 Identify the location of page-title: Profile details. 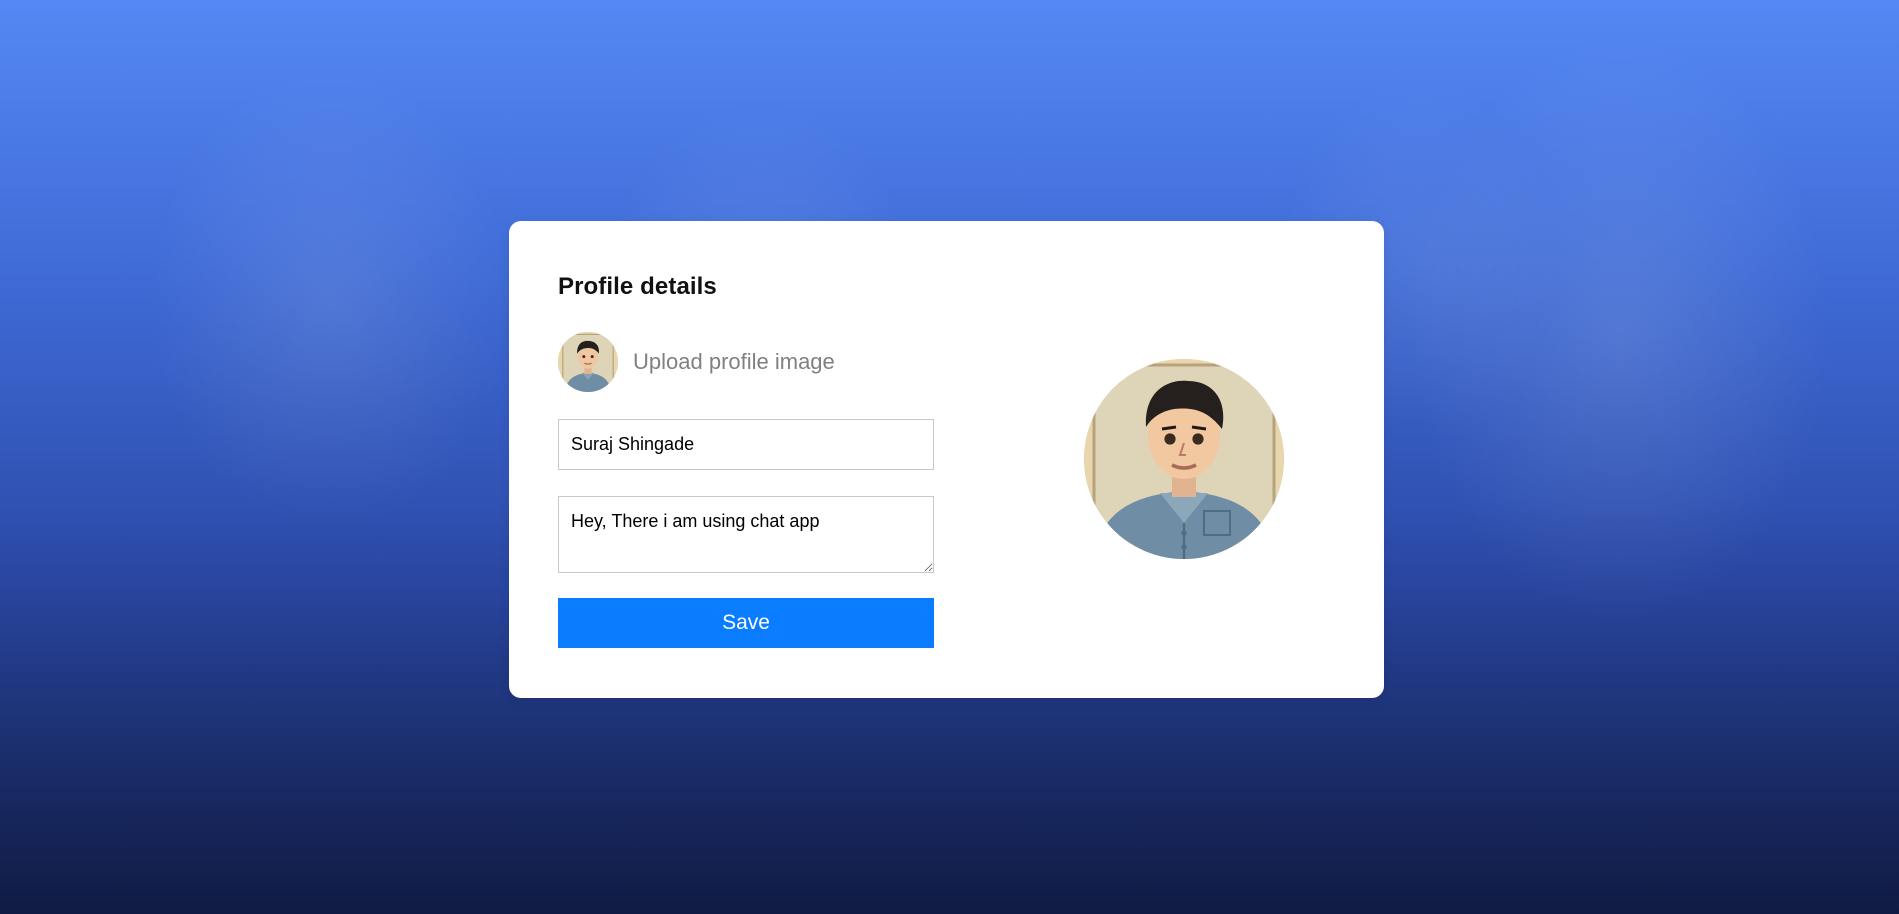
(637, 286).